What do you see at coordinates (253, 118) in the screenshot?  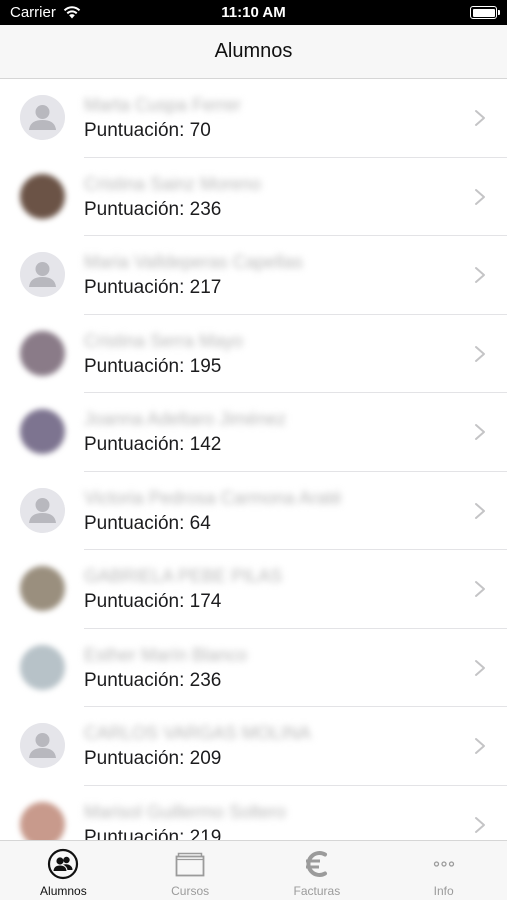 I see `student-row: Marta Cuspa Ferrer Puntuación: 70` at bounding box center [253, 118].